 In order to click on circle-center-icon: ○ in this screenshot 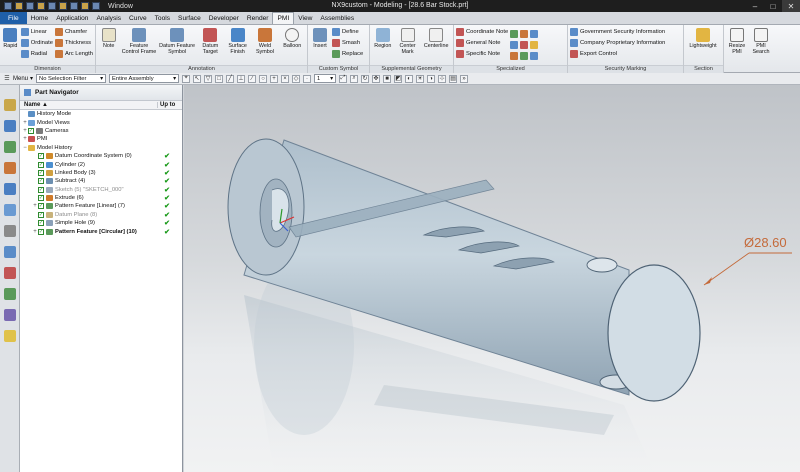, I will do `click(263, 78)`.